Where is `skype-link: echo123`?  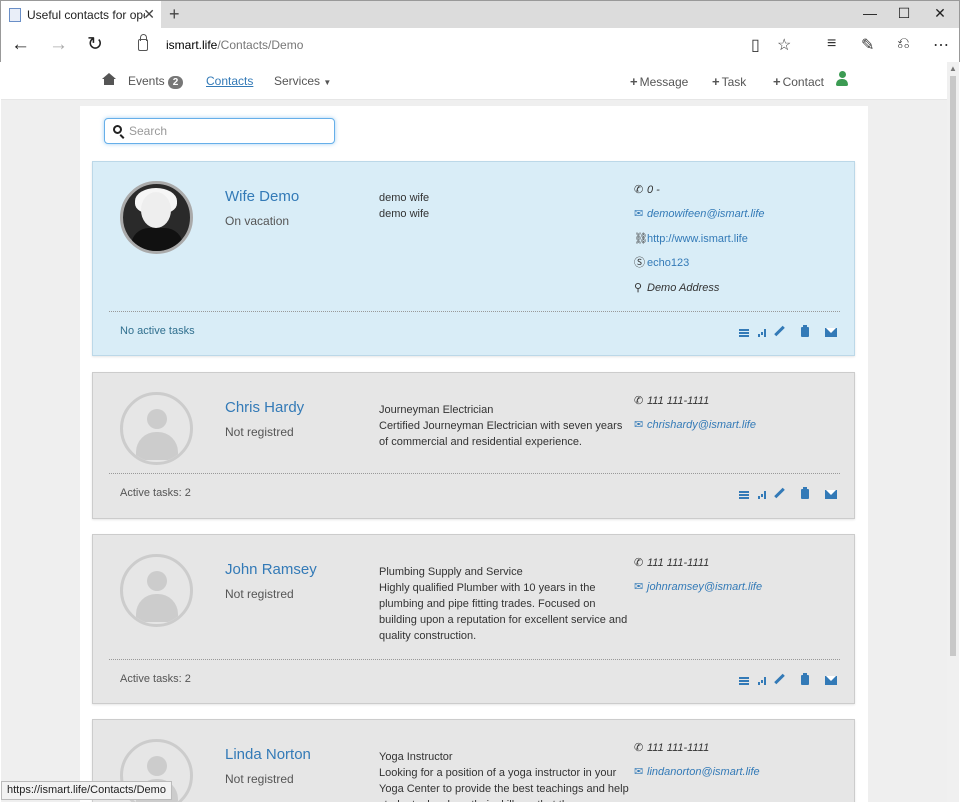
skype-link: echo123 is located at coordinates (668, 263).